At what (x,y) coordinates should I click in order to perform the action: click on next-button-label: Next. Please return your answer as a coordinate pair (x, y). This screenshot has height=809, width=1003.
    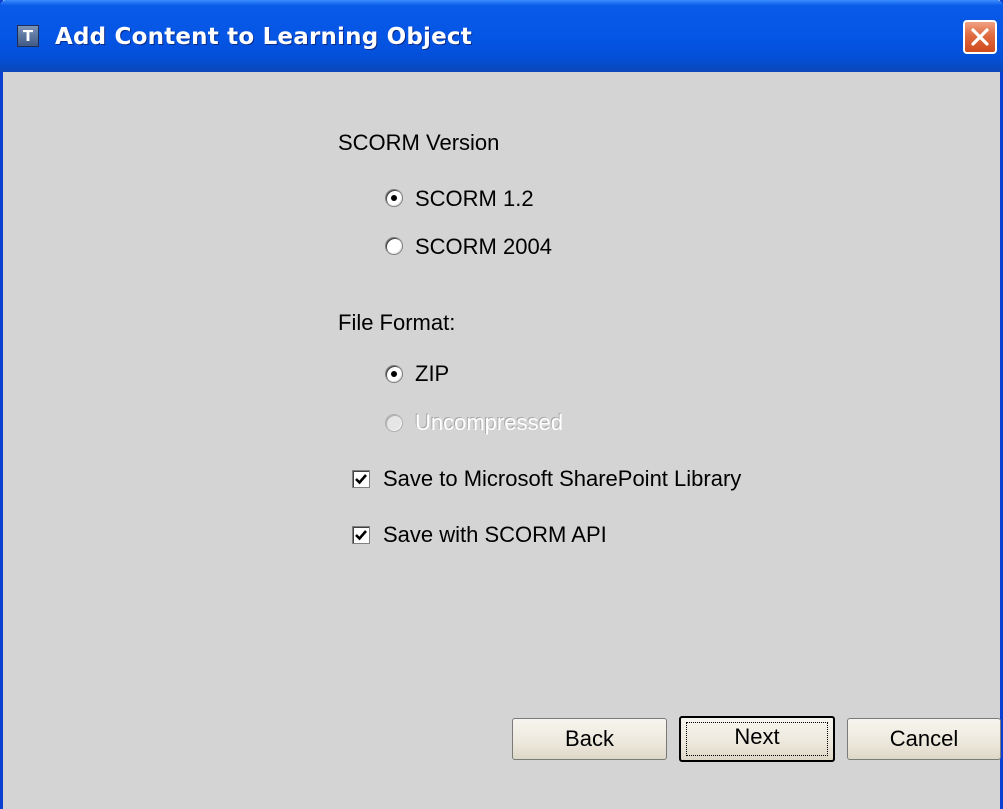
    Looking at the image, I should click on (757, 736).